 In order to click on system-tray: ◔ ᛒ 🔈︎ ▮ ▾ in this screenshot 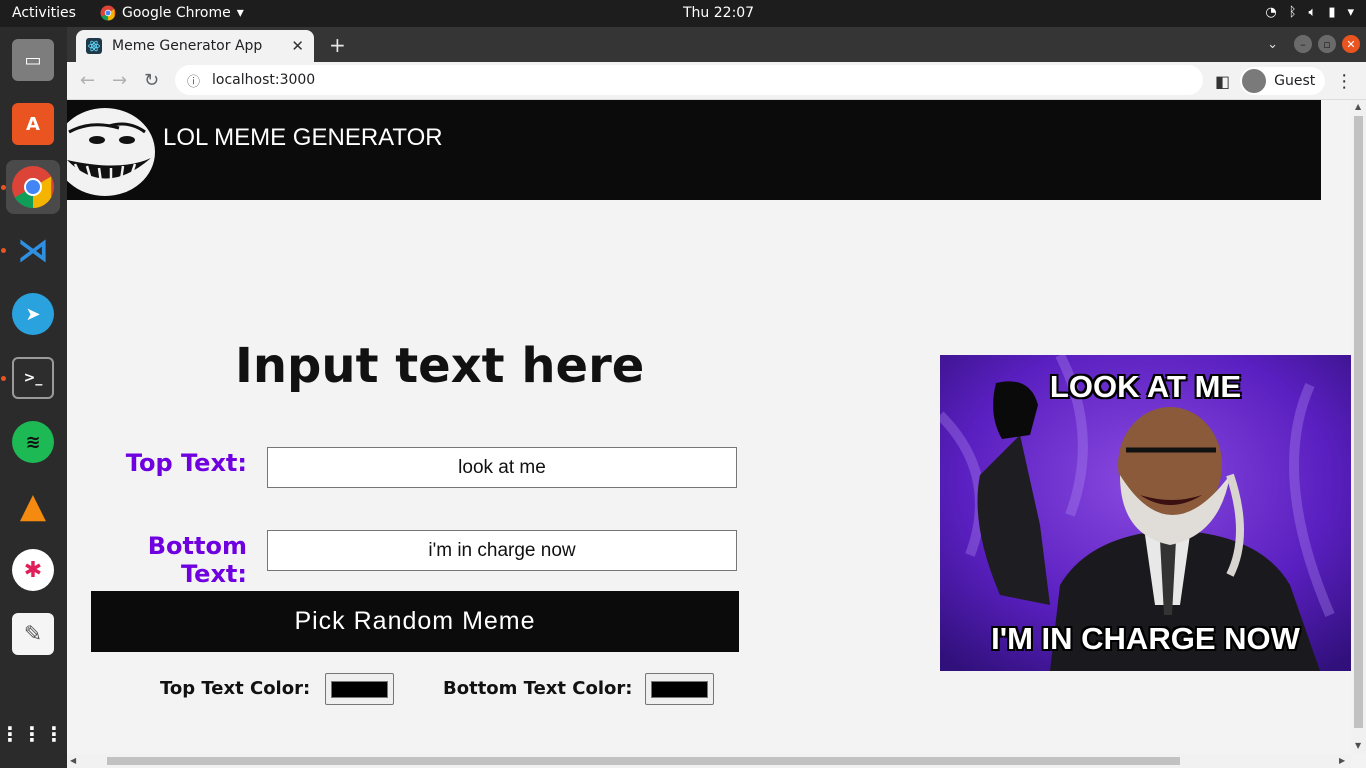, I will do `click(1309, 12)`.